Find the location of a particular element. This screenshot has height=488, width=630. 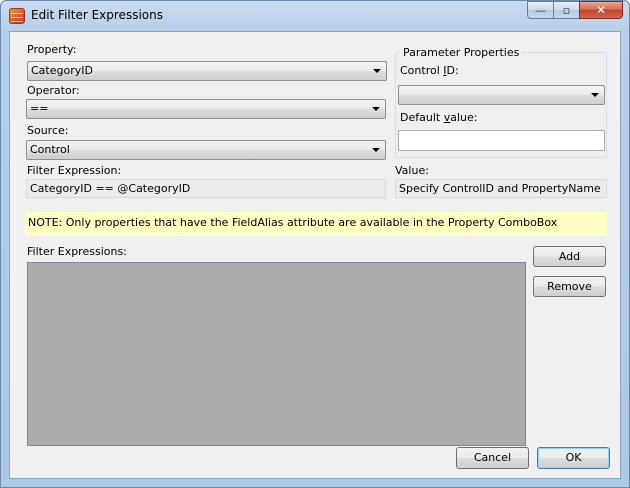

close-button: ✕ is located at coordinates (601, 10).